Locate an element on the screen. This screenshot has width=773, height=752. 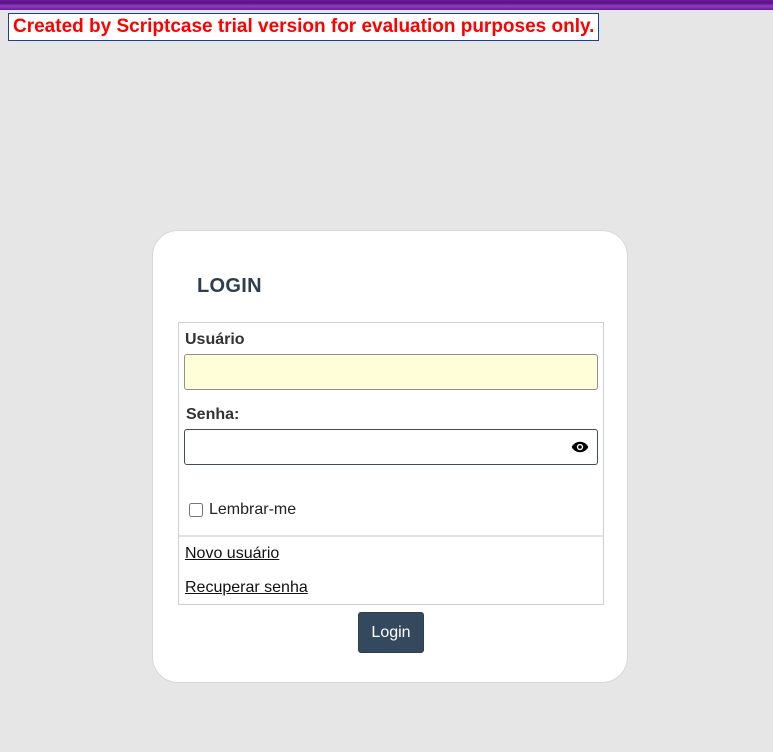
username-input is located at coordinates (391, 372).